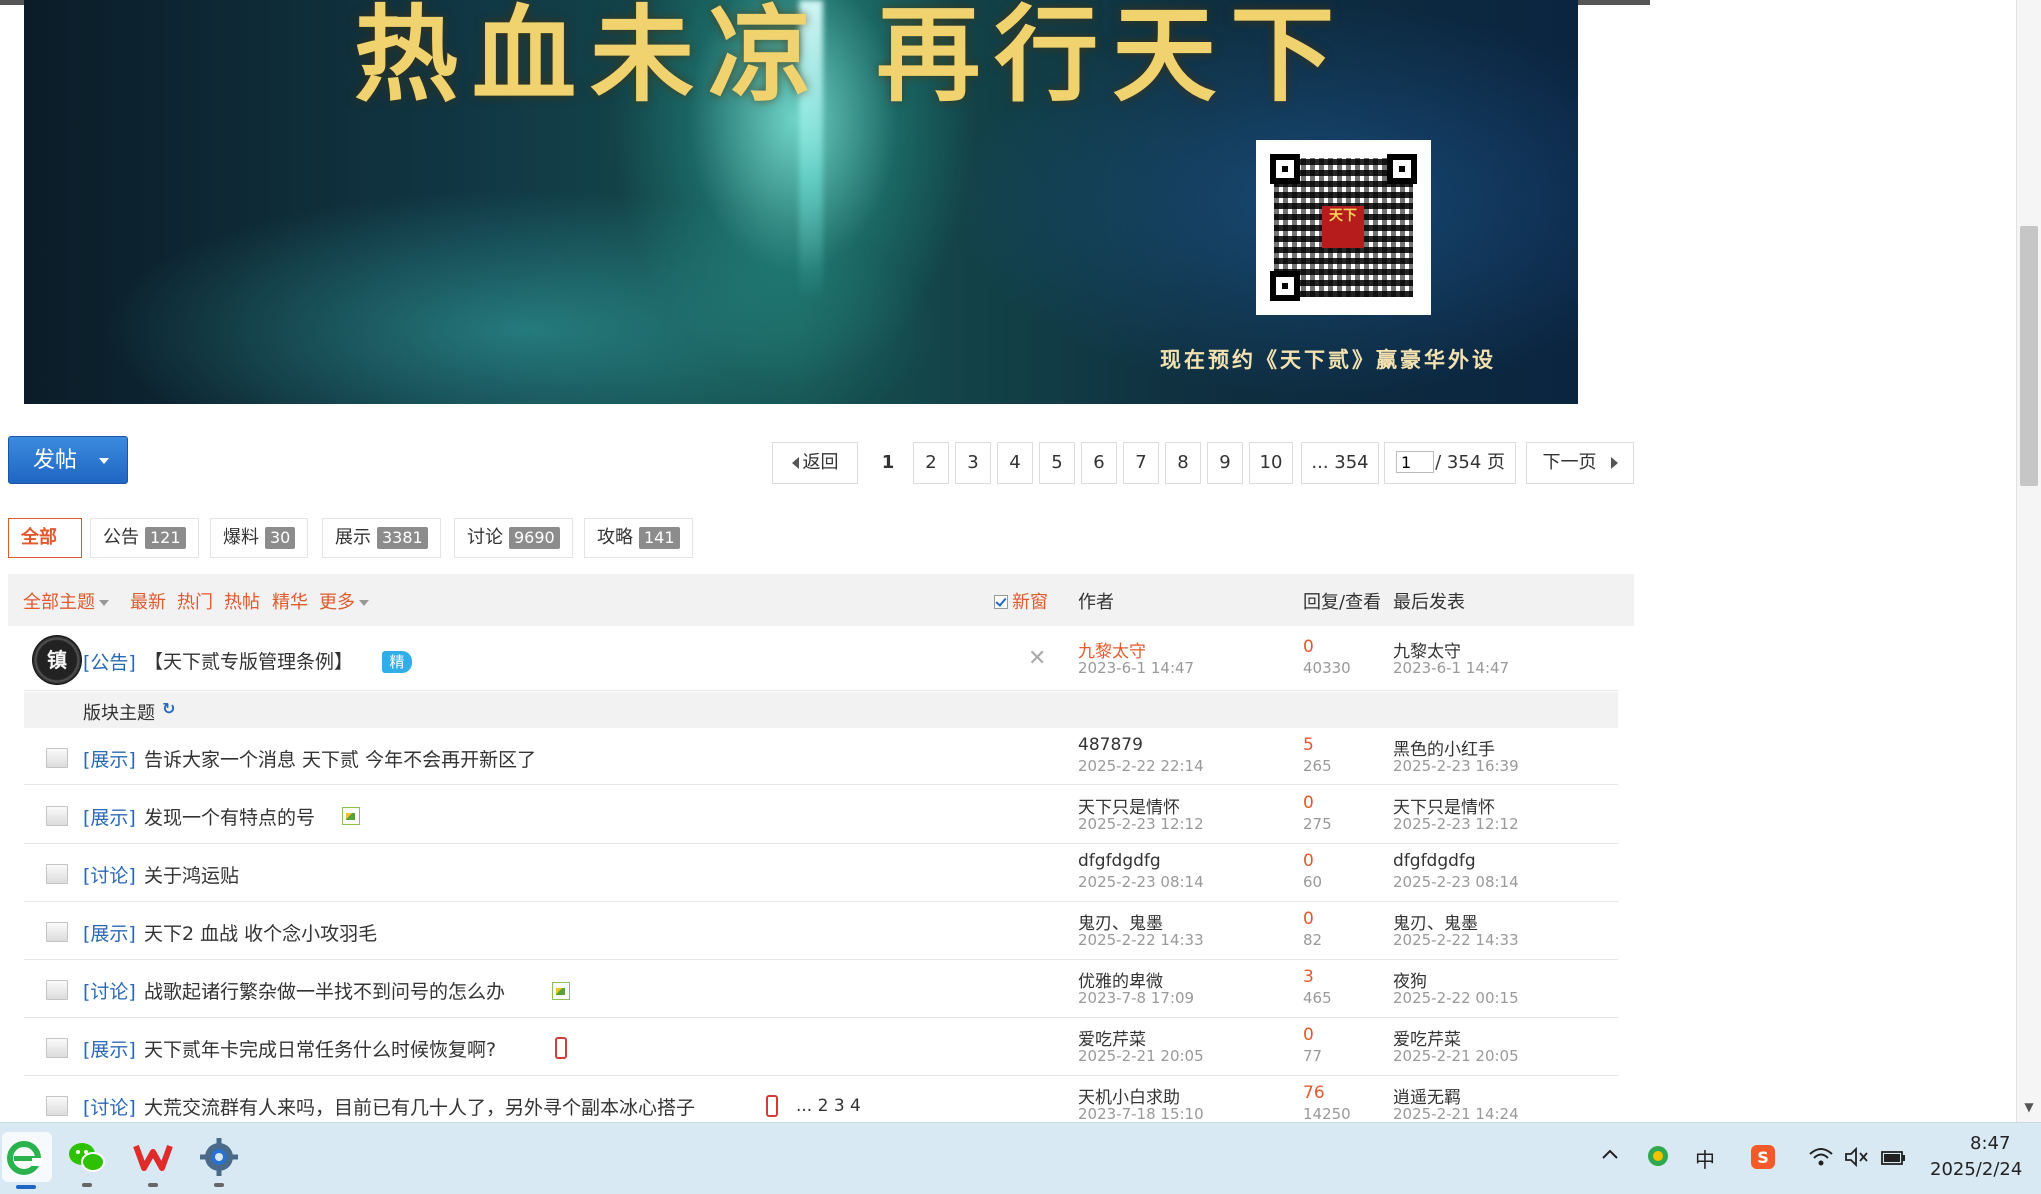 Image resolution: width=2041 pixels, height=1194 pixels. I want to click on thread-view-count: 60, so click(1313, 882).